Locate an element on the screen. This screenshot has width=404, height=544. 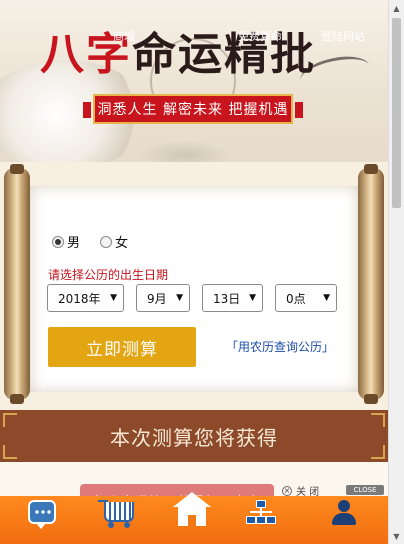
nav-label-login-site: 登陆网站 is located at coordinates (343, 36).